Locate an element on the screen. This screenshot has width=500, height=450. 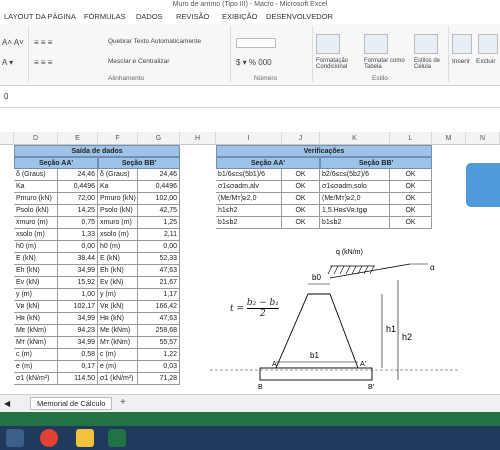
output-label-a: Mᴇ (kNm) is located at coordinates (36, 331).